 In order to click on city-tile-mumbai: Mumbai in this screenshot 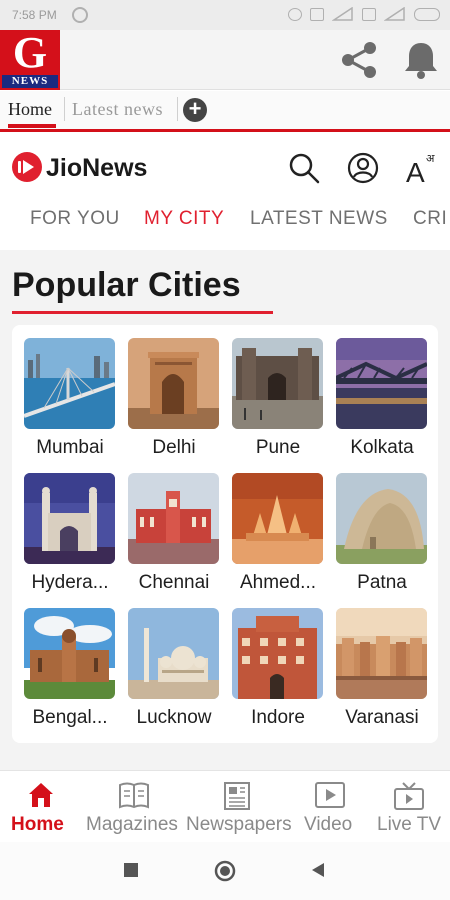, I will do `click(72, 403)`.